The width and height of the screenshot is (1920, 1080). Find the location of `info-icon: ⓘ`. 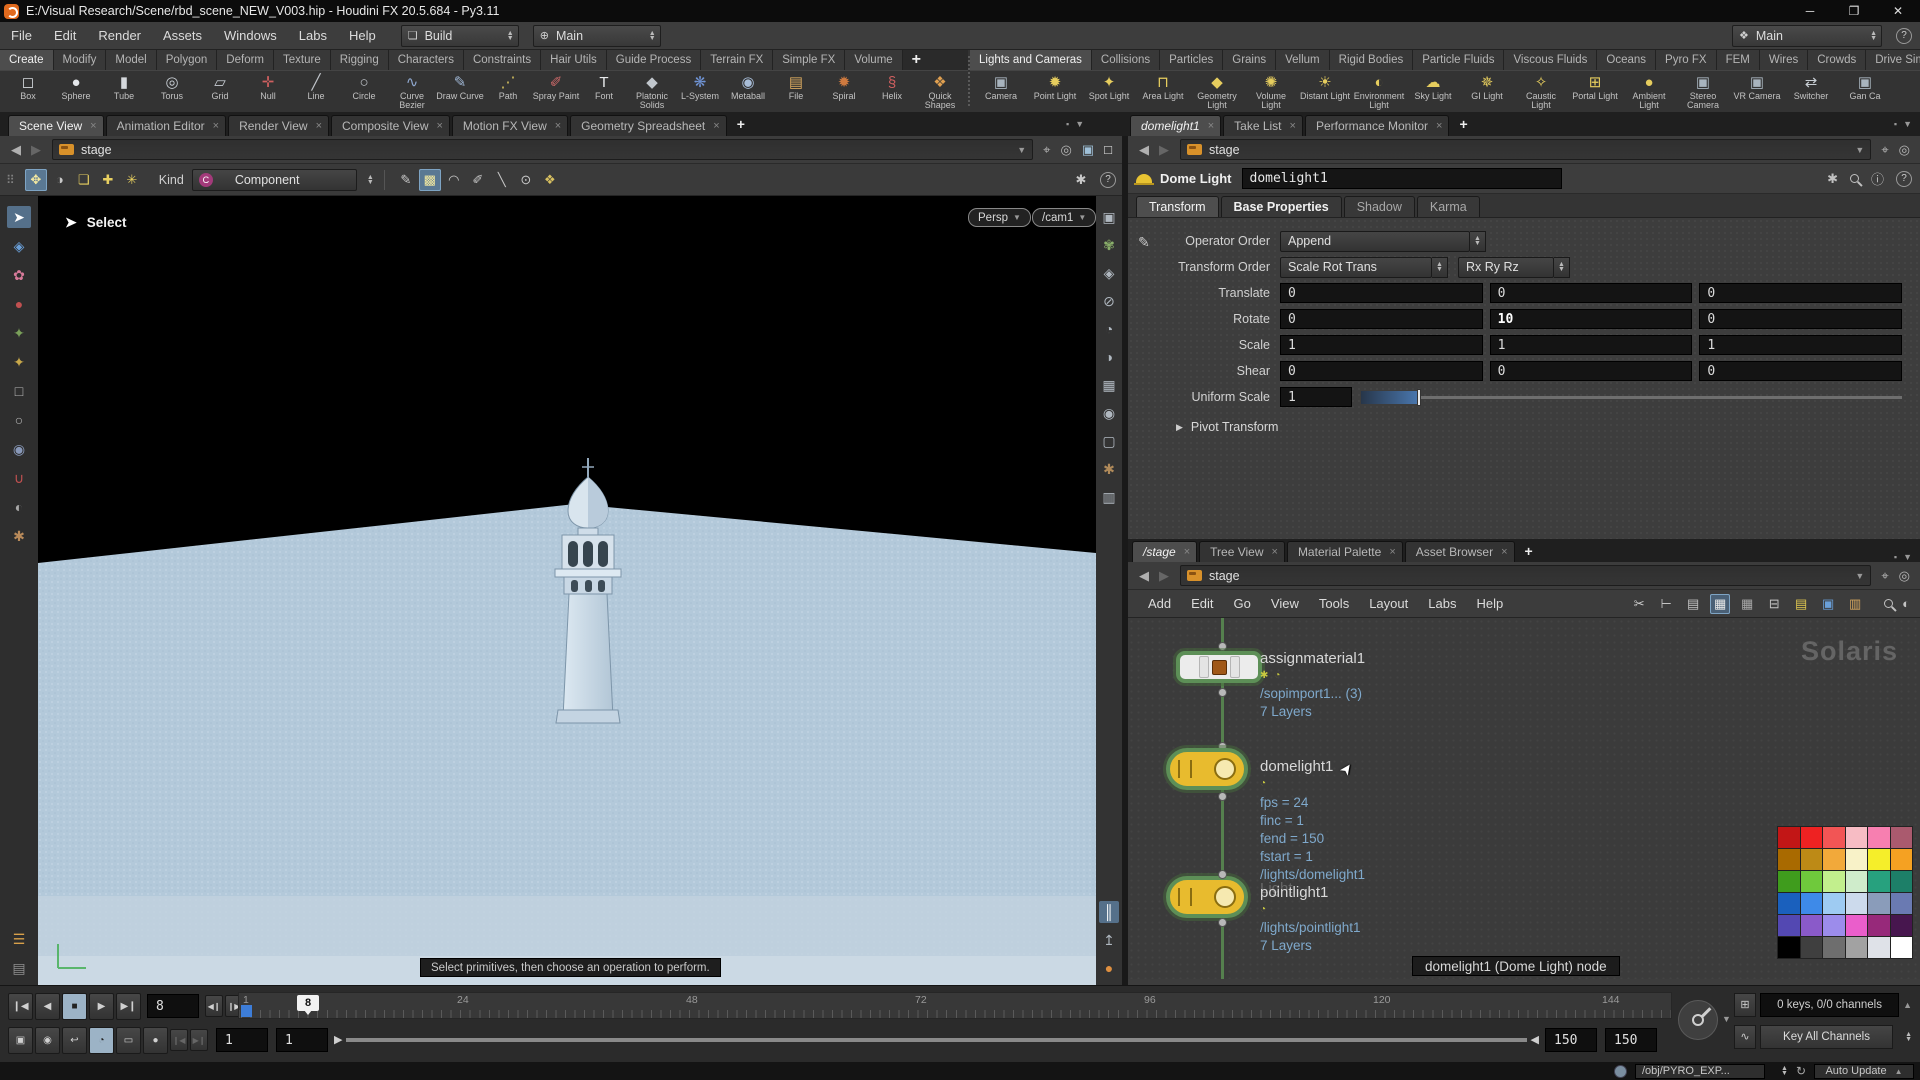

info-icon: ⓘ is located at coordinates (1877, 178).